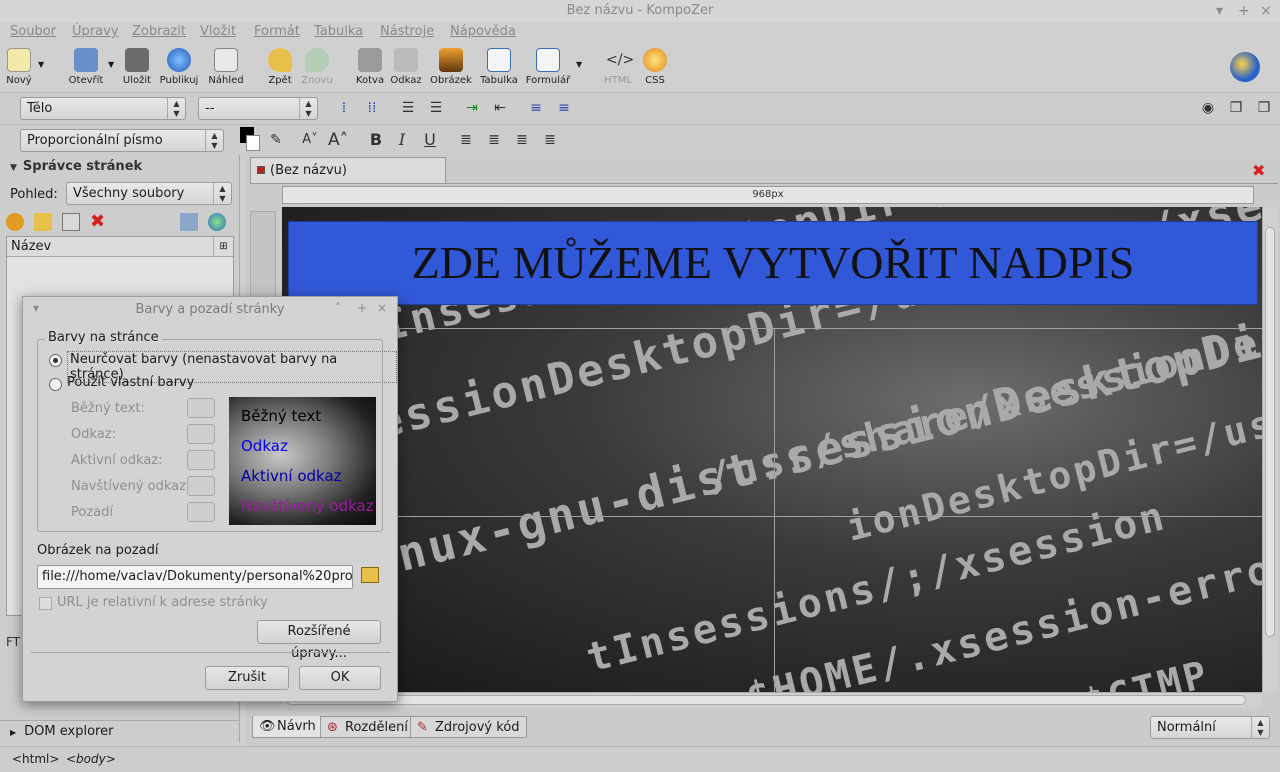 Image resolution: width=1280 pixels, height=772 pixels. What do you see at coordinates (430, 140) in the screenshot?
I see `underline-button: U` at bounding box center [430, 140].